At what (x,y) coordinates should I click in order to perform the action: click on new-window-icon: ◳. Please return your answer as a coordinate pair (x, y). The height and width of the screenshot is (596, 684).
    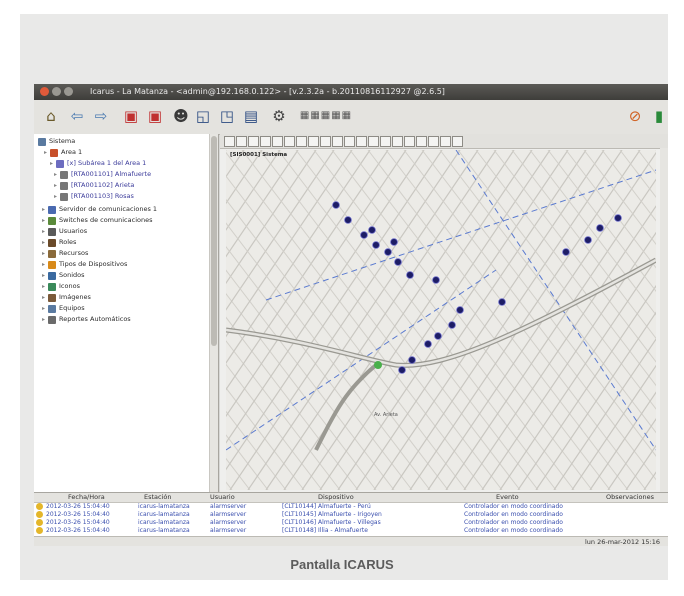
    Looking at the image, I should click on (227, 116).